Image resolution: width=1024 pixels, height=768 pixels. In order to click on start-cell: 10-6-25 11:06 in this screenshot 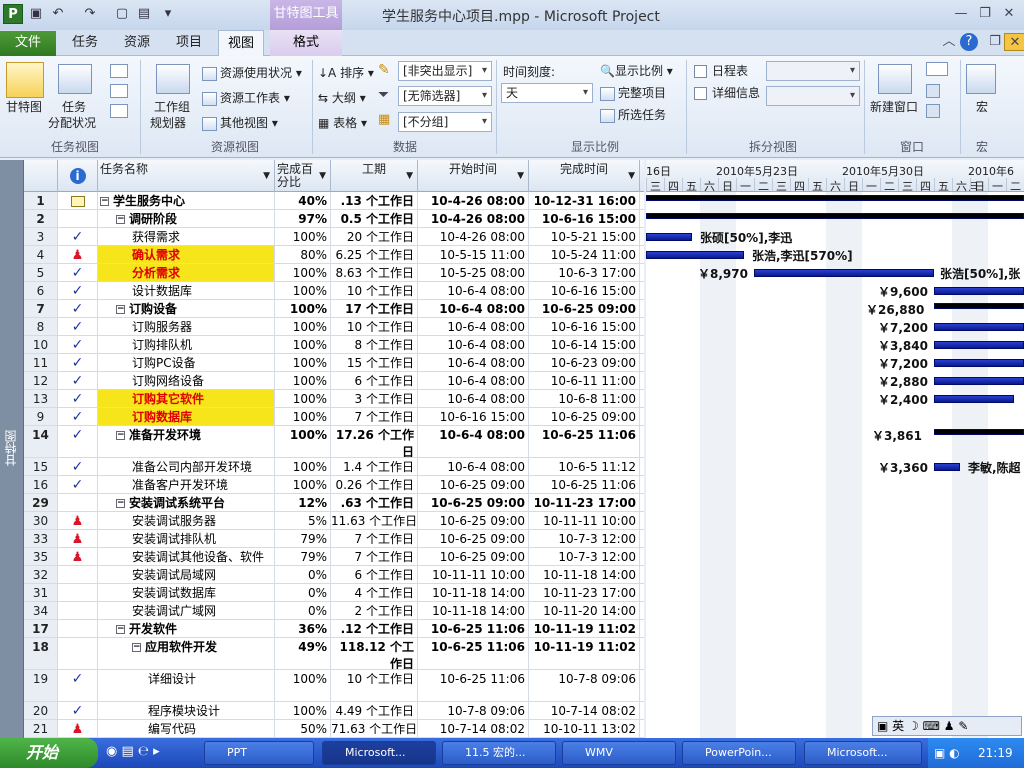, I will do `click(473, 685)`.